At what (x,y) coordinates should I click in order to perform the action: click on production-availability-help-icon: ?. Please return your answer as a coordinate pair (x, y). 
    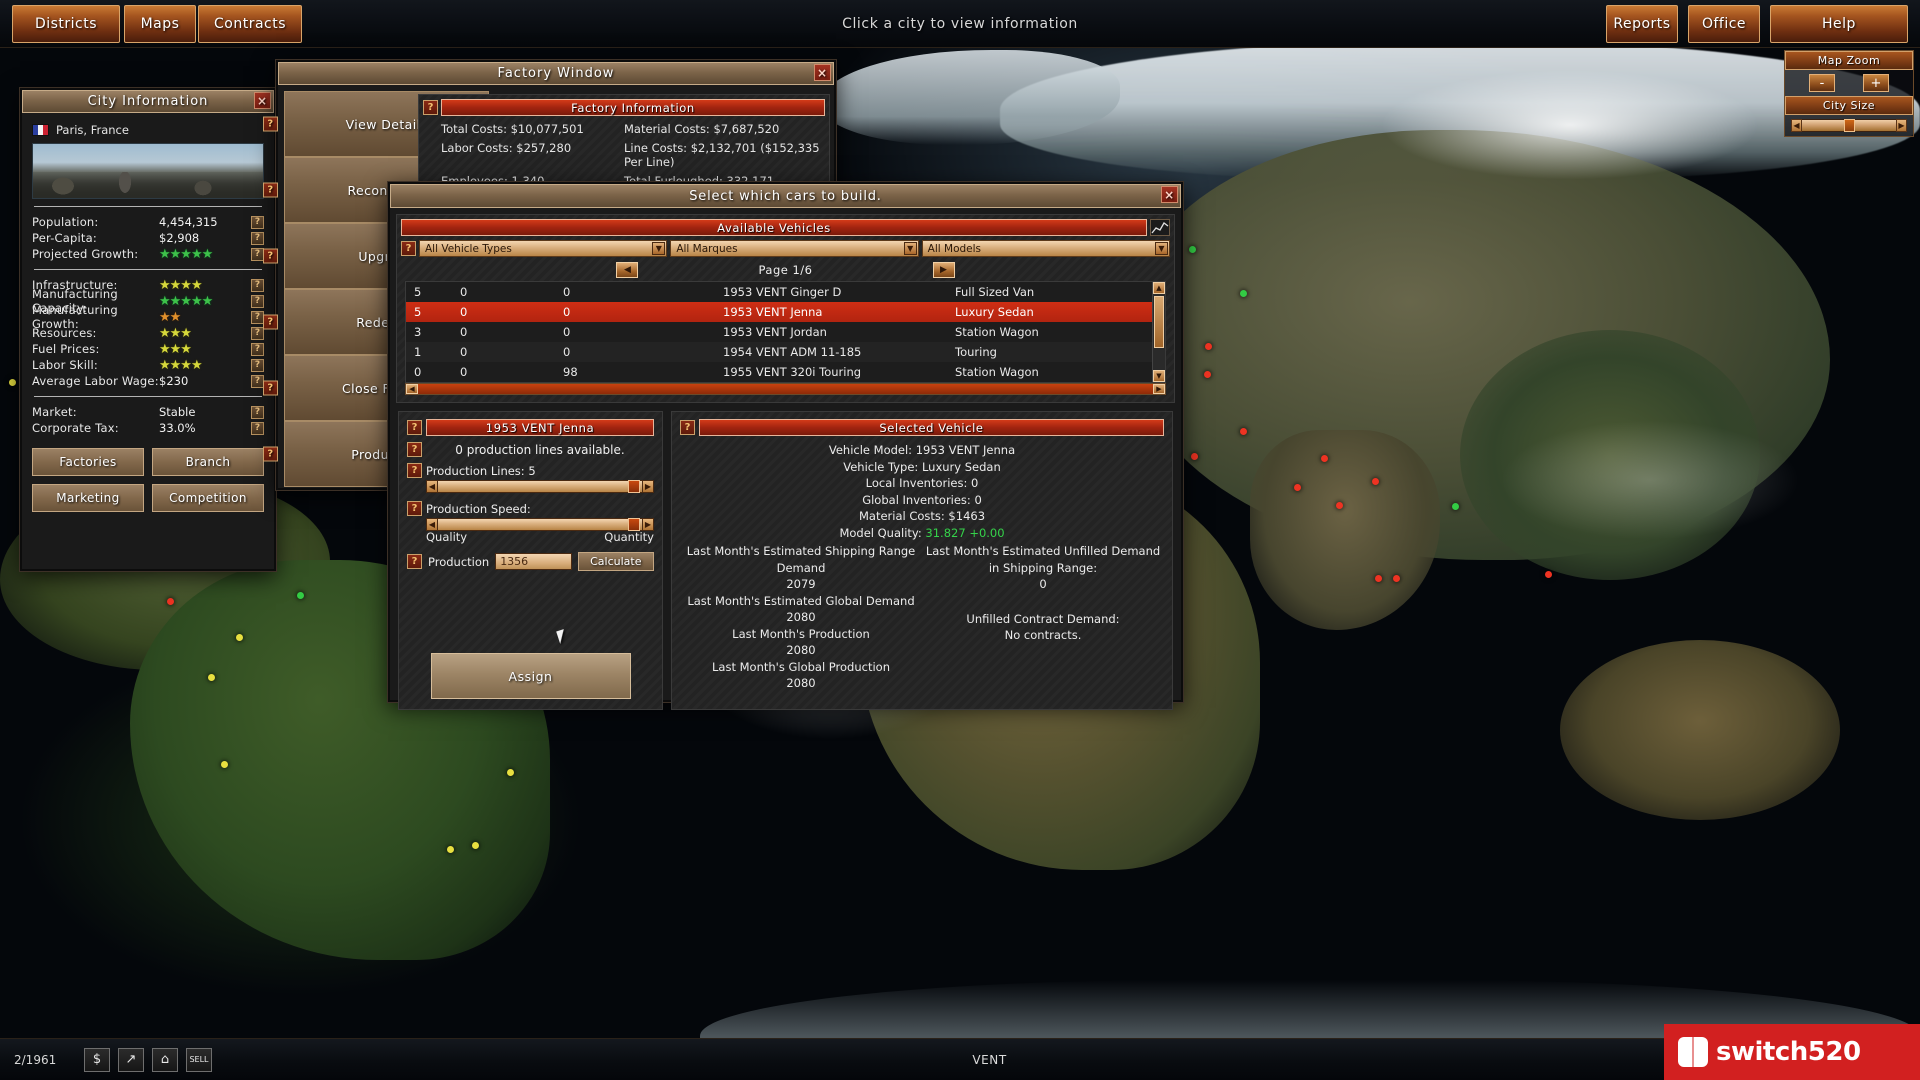
    Looking at the image, I should click on (414, 449).